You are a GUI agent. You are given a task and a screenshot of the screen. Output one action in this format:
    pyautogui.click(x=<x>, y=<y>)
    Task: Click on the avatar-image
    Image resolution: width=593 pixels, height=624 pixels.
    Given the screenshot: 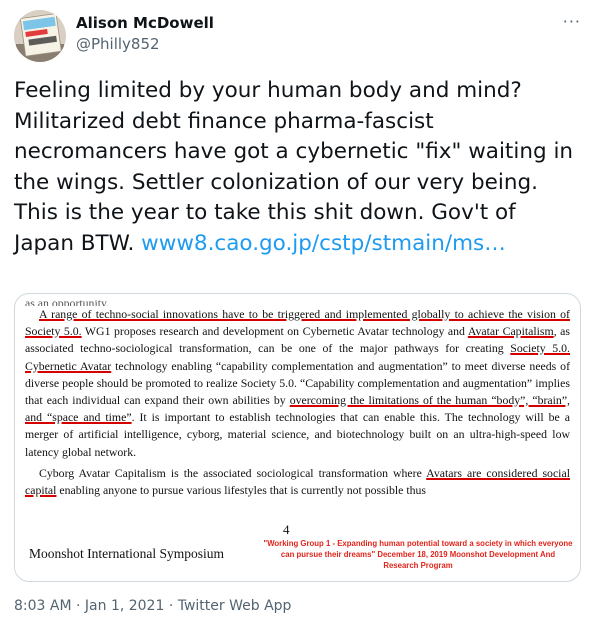 What is the action you would take?
    pyautogui.click(x=40, y=36)
    